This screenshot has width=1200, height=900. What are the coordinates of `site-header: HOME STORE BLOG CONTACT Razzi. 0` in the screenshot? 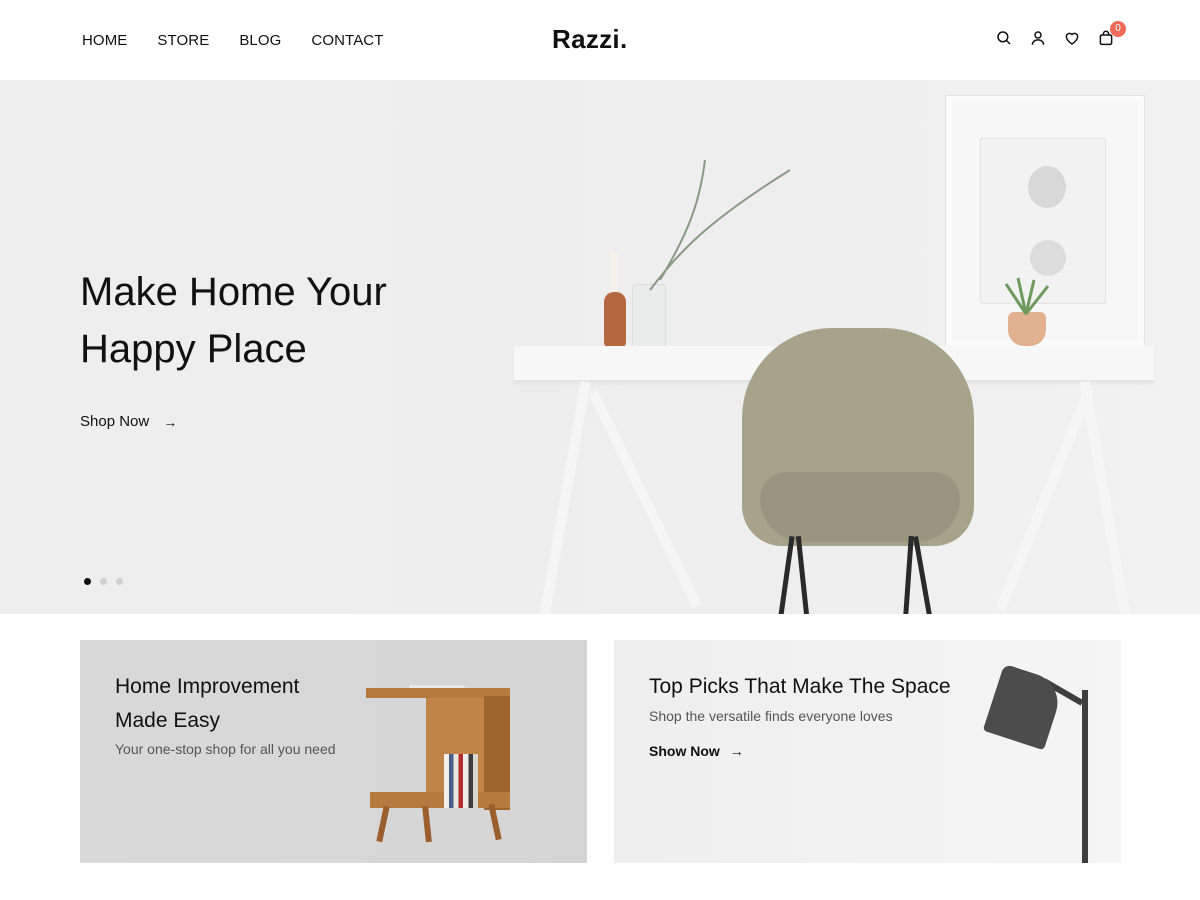 It's located at (600, 40).